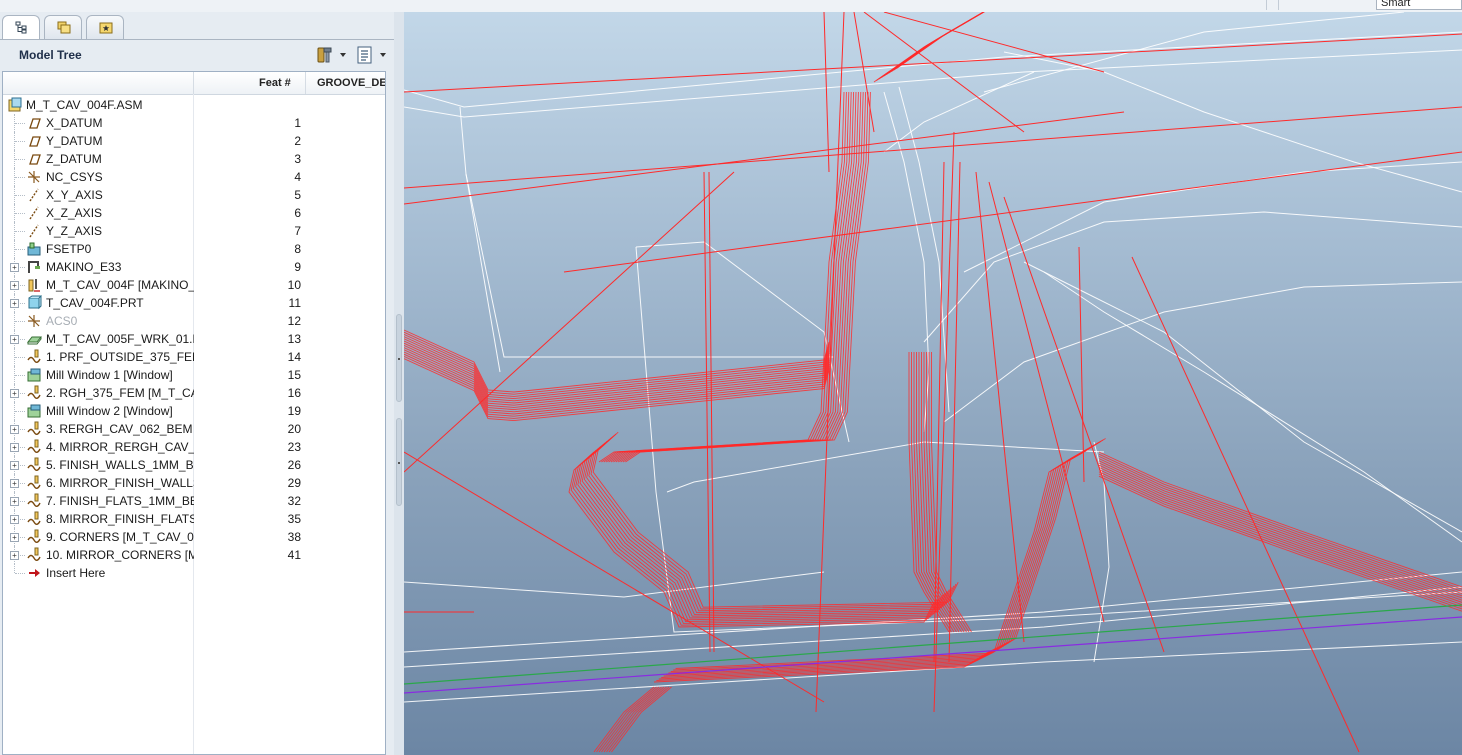 The width and height of the screenshot is (1462, 755). Describe the element at coordinates (34, 267) in the screenshot. I see `machine-icon` at that location.